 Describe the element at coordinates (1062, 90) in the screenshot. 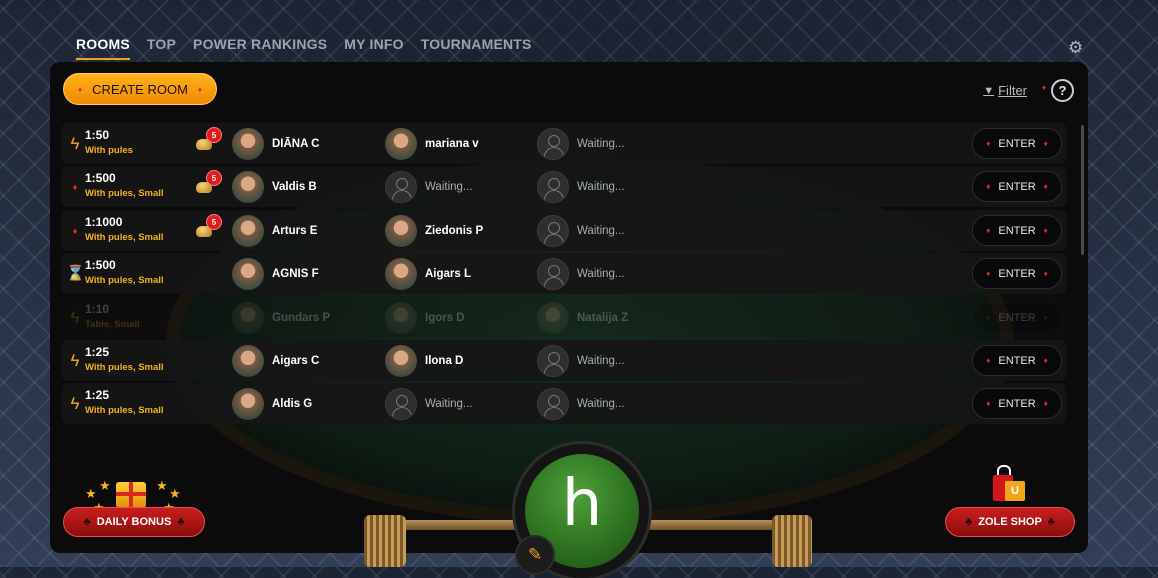

I see `help-button: ?` at that location.